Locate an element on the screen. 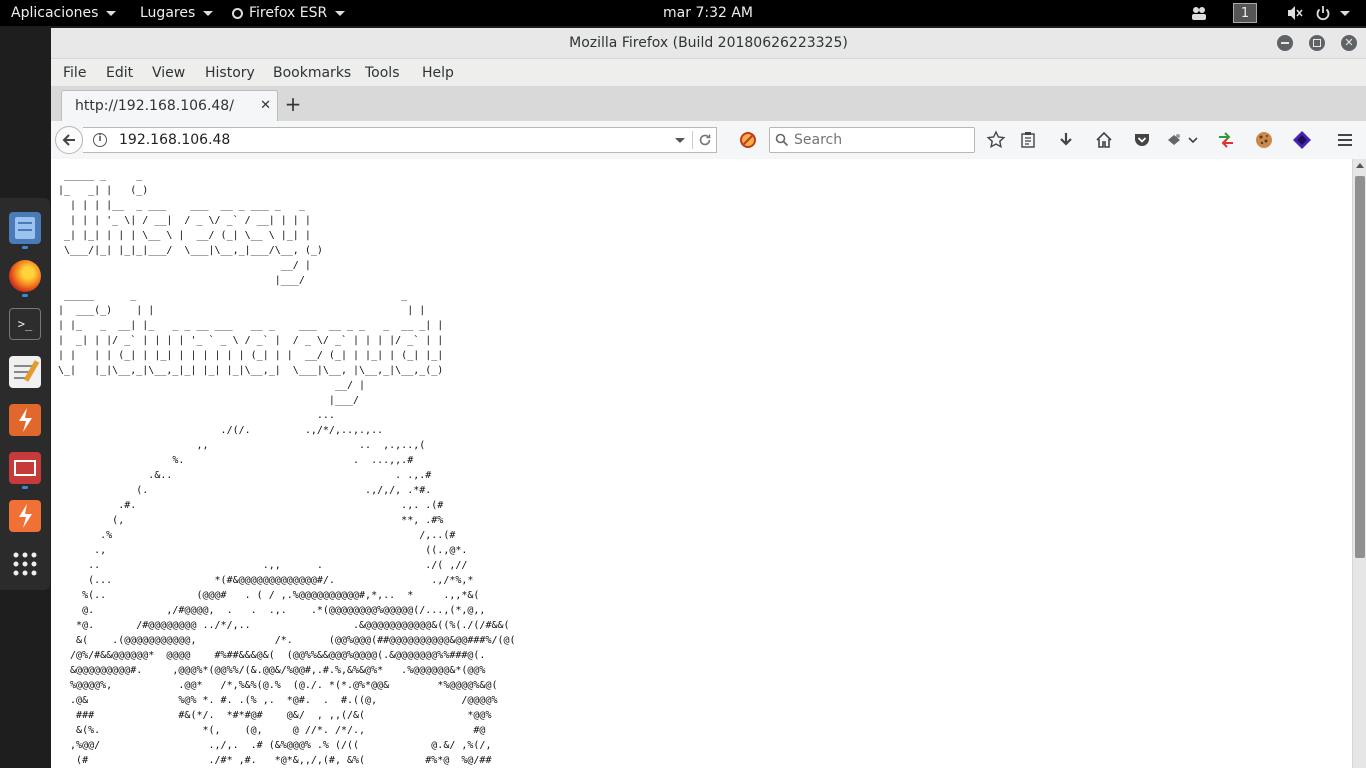 This screenshot has height=768, width=1366. plus-icon: + is located at coordinates (293, 104).